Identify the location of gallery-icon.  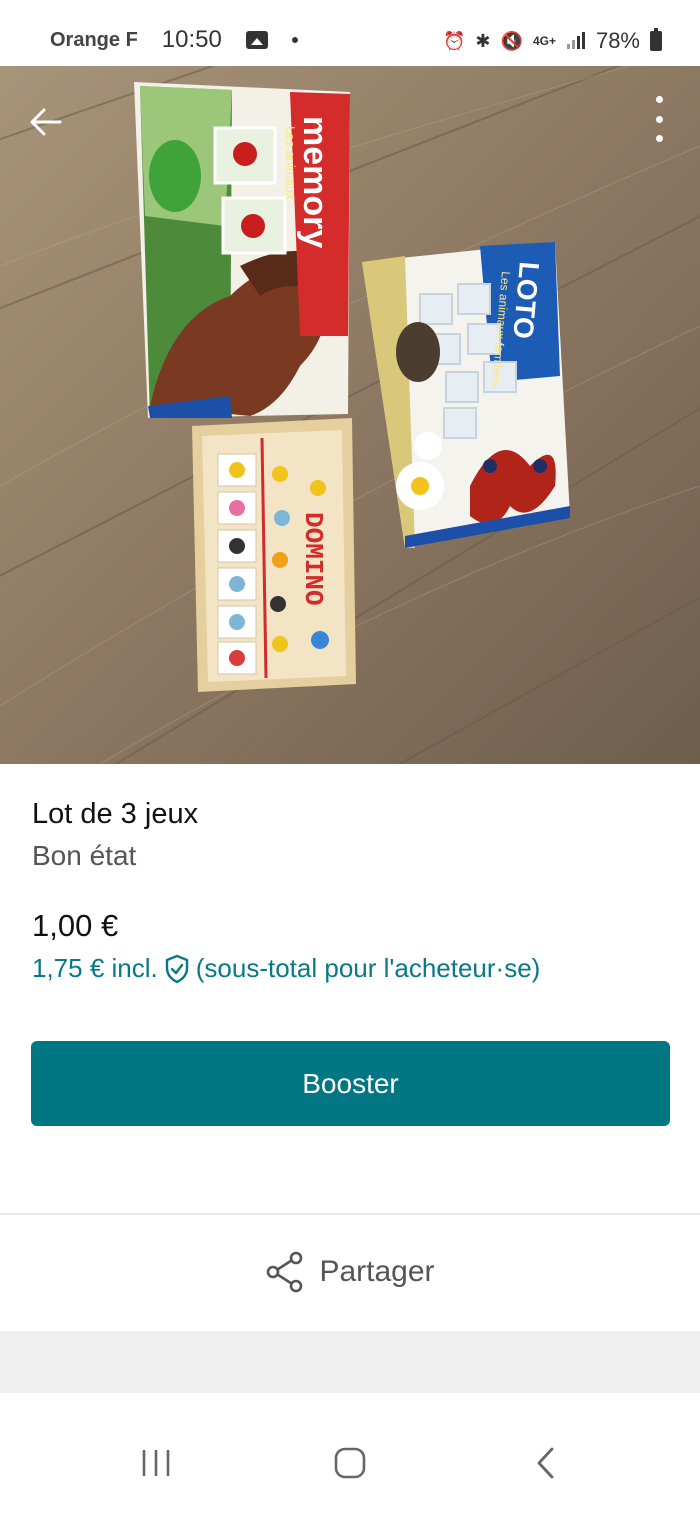
(256, 40).